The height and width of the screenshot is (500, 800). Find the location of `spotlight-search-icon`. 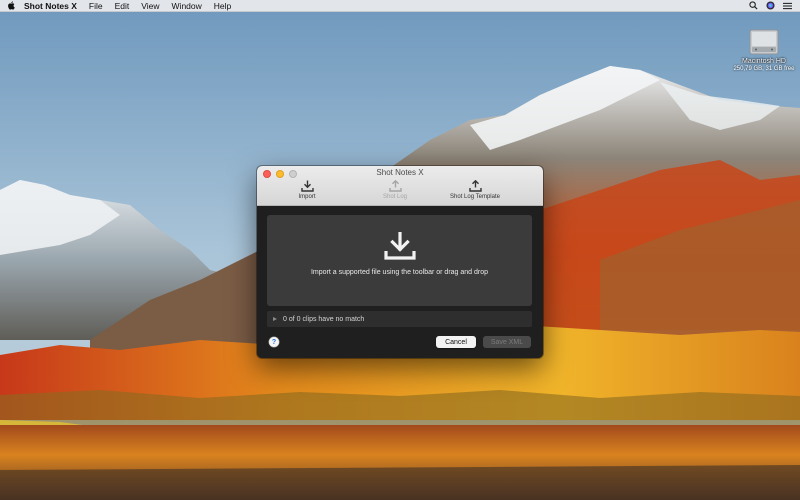

spotlight-search-icon is located at coordinates (753, 5).